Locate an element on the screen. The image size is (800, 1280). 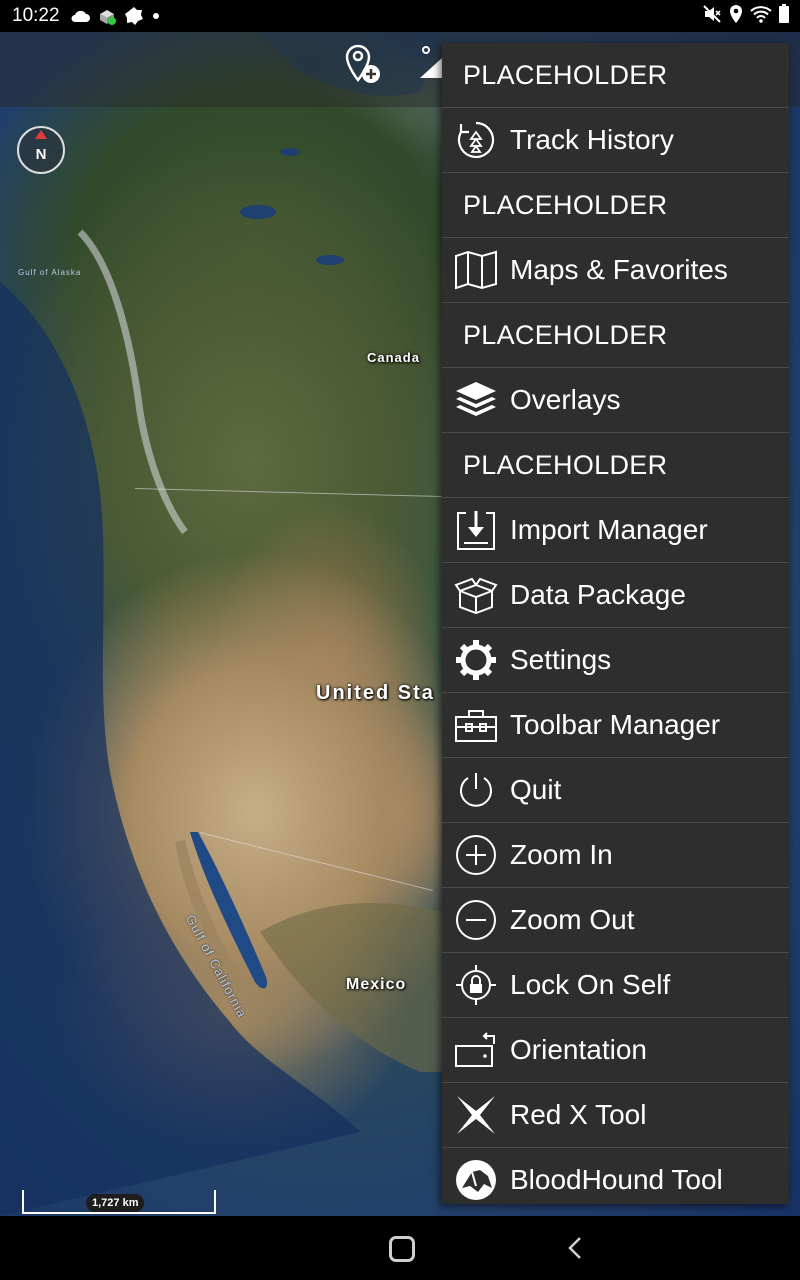
menu-item-label: Track History is located at coordinates (592, 139).